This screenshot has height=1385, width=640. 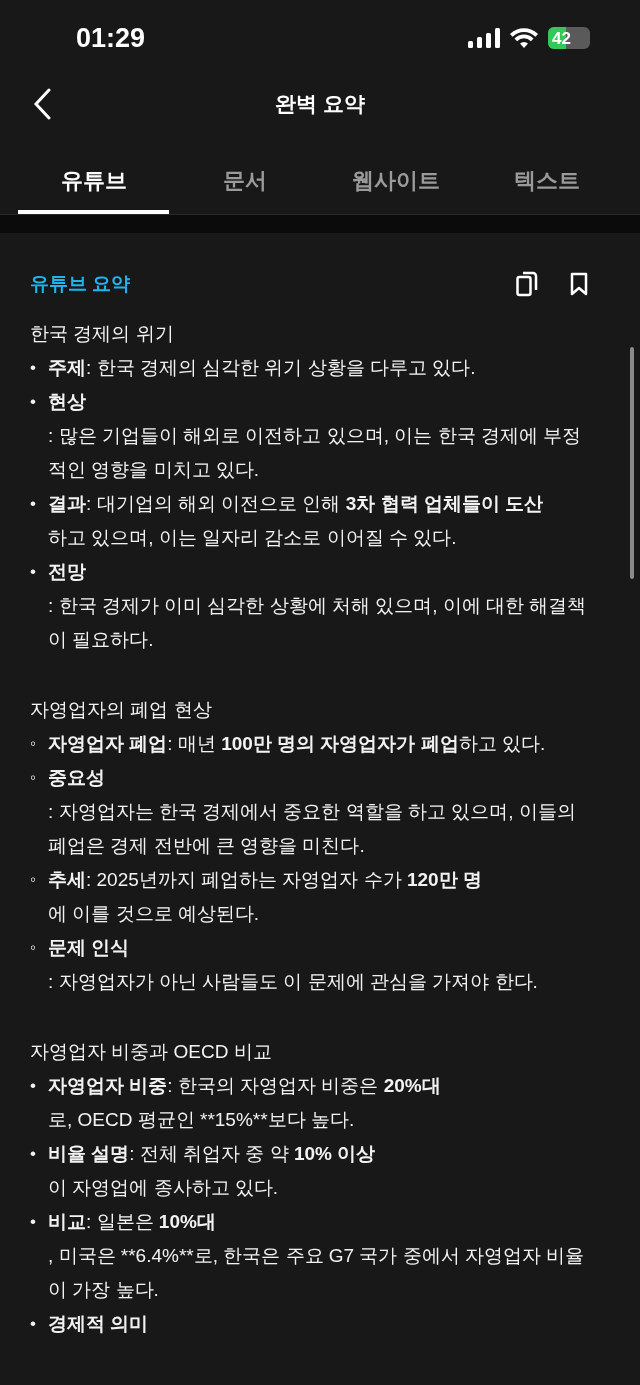 I want to click on back-icon, so click(x=42, y=104).